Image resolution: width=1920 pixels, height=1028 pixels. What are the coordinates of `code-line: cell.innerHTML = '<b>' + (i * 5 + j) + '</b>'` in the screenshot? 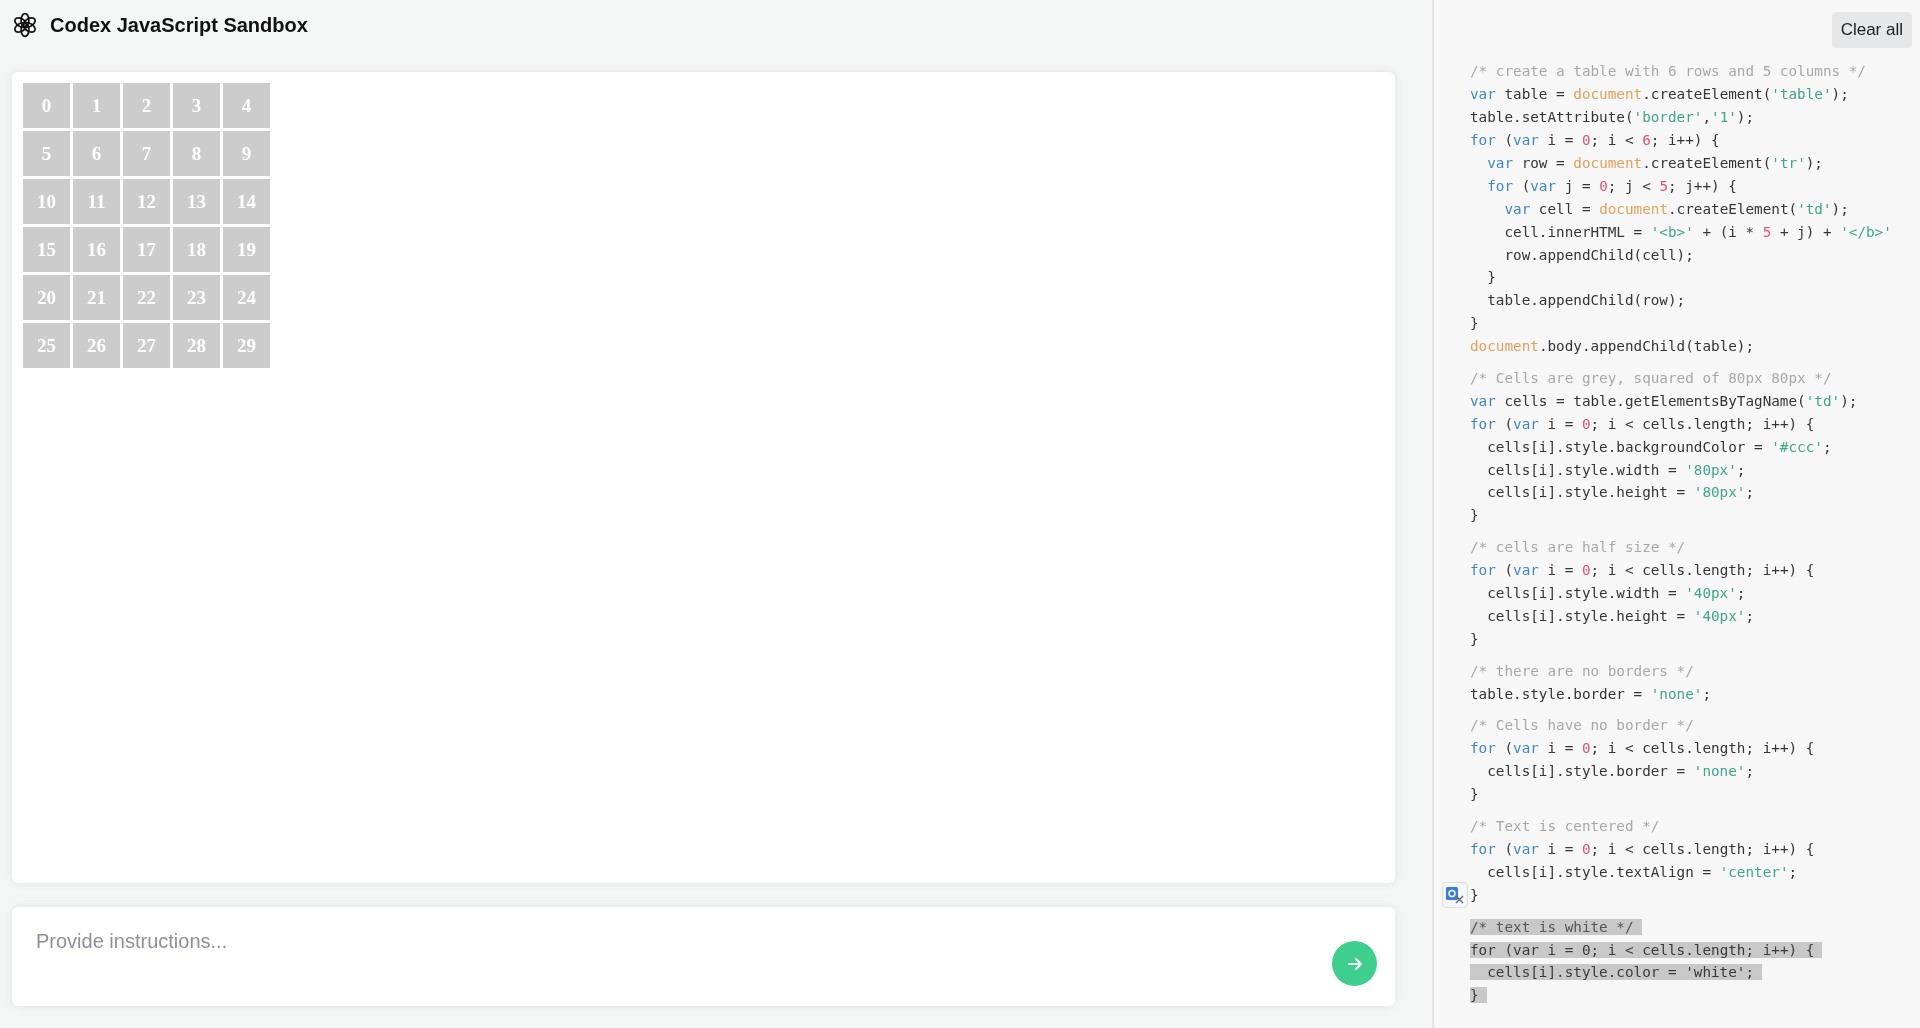 It's located at (1697, 231).